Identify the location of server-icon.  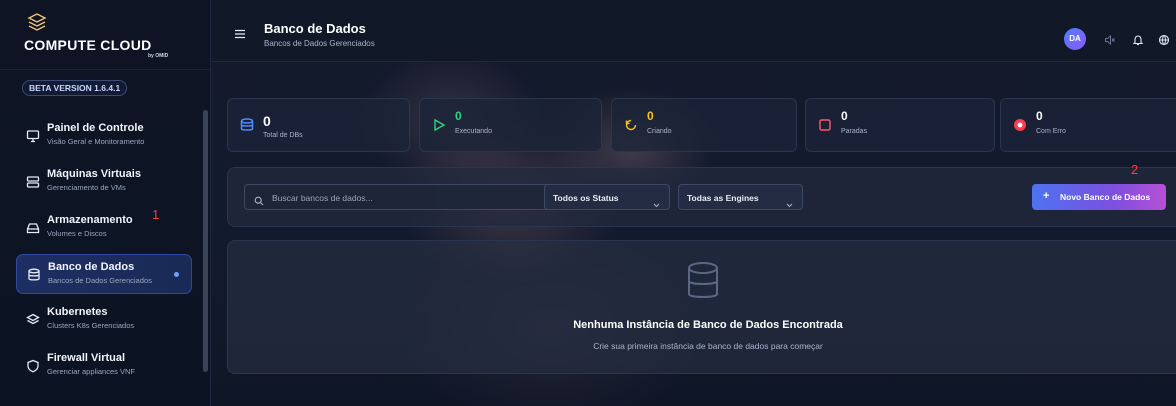
(33, 182).